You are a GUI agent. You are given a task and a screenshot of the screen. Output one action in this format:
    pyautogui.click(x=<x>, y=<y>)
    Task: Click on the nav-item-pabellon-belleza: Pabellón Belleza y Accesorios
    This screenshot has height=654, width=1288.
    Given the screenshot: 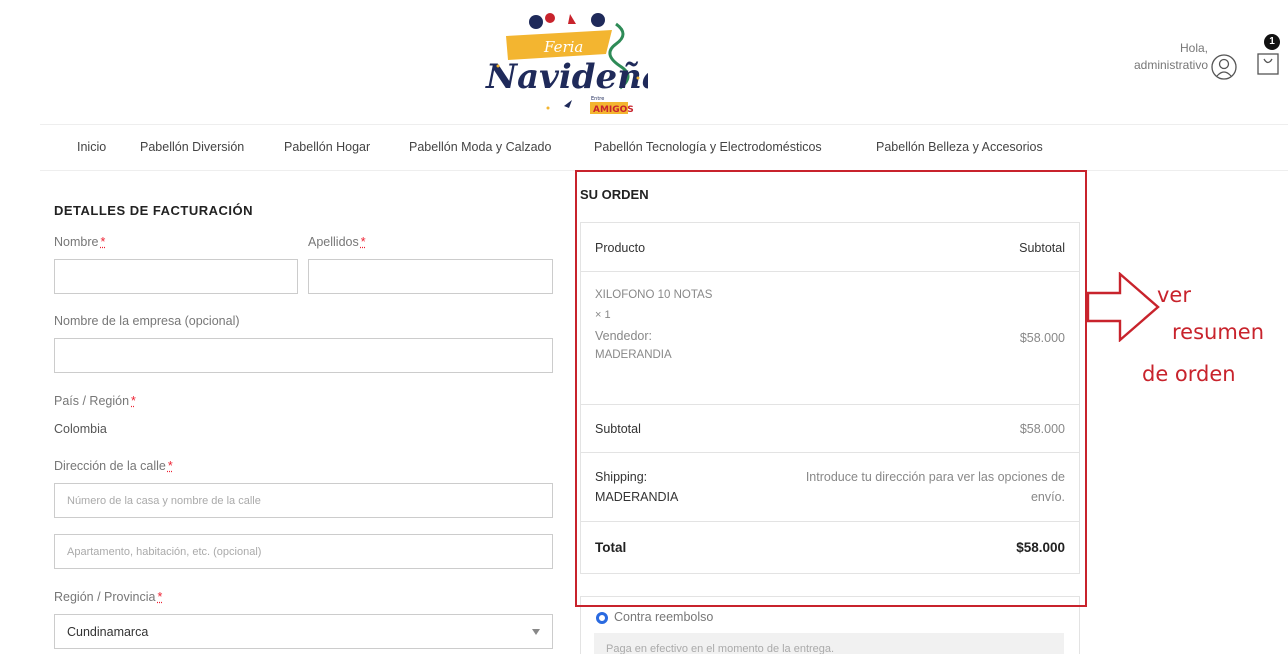 What is the action you would take?
    pyautogui.click(x=959, y=147)
    